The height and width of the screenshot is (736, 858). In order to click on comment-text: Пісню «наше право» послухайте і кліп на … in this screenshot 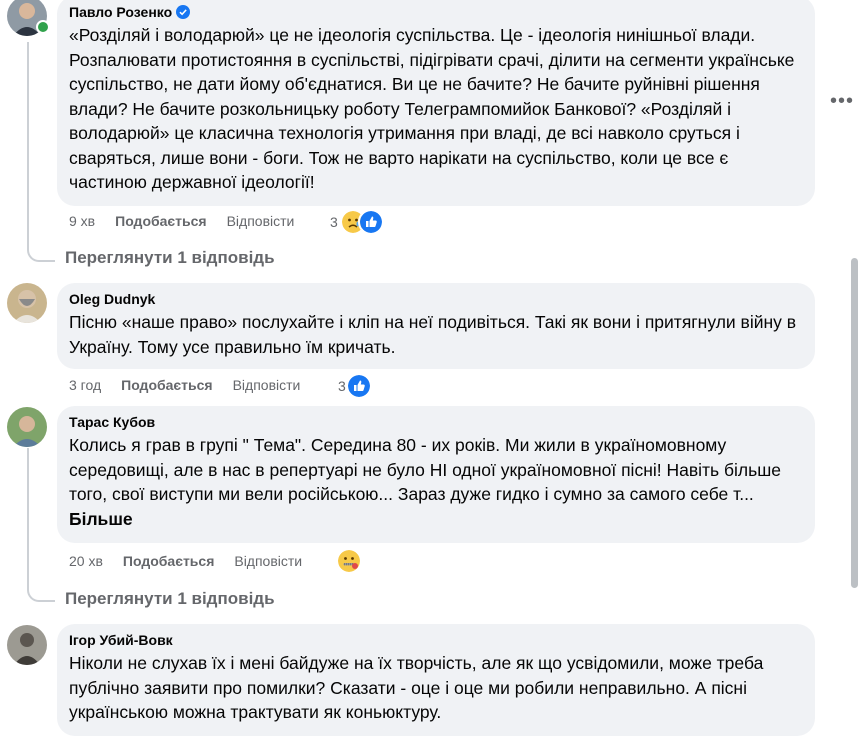, I will do `click(433, 334)`.